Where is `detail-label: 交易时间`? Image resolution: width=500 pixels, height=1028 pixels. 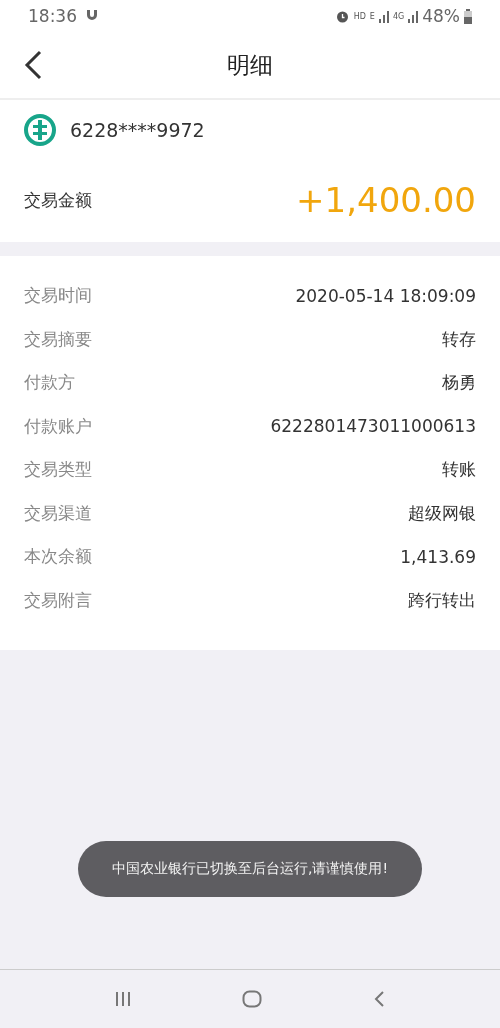
detail-label: 交易时间 is located at coordinates (58, 296).